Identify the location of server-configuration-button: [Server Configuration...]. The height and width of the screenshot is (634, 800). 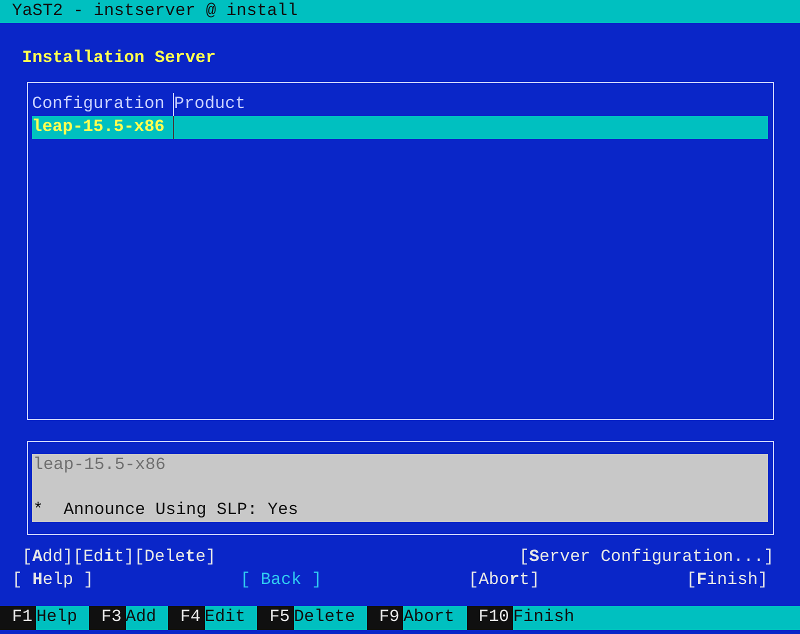
(646, 557).